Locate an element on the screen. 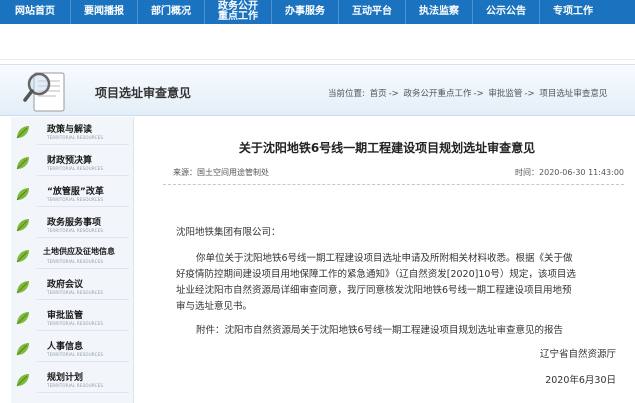  breadcrumb: 当前位置: 首页 -> 政务公开重点工作 -> 审批监管 -> 项目选址审查意见 is located at coordinates (468, 93).